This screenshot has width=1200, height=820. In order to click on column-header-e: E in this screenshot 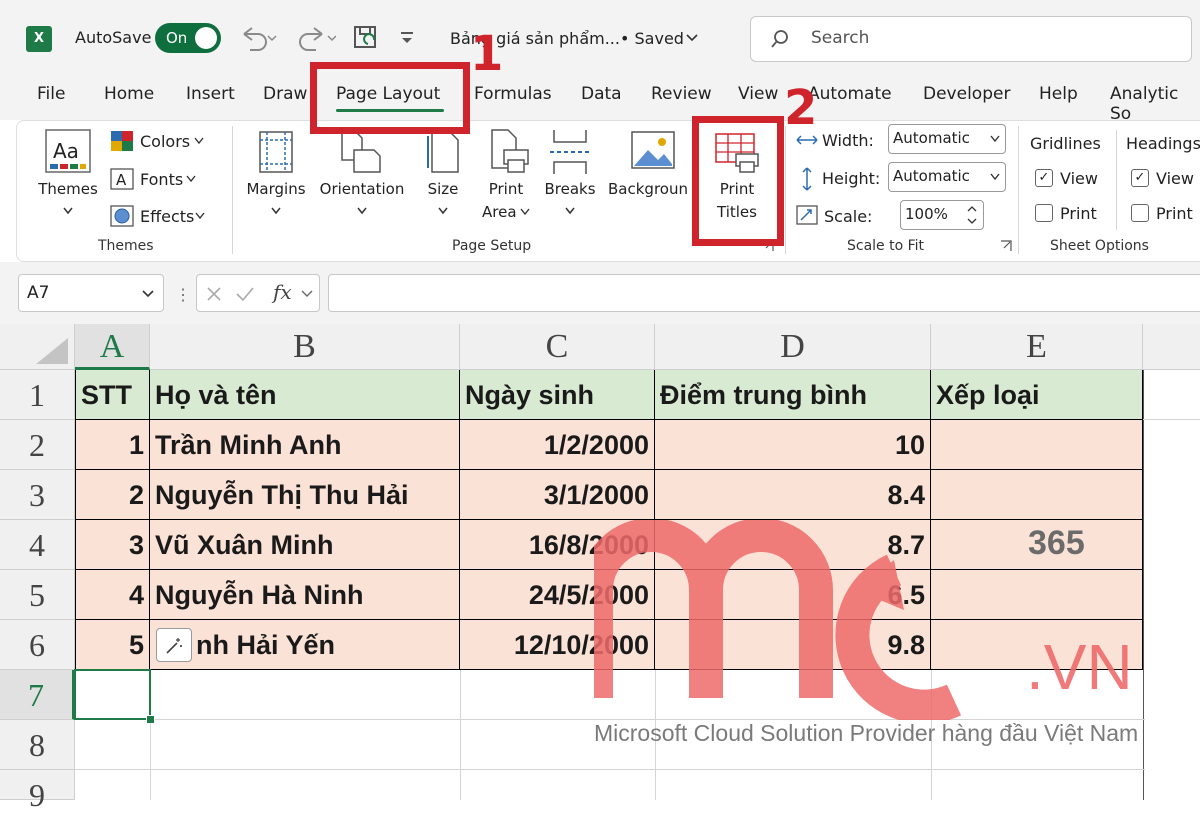, I will do `click(1037, 347)`.